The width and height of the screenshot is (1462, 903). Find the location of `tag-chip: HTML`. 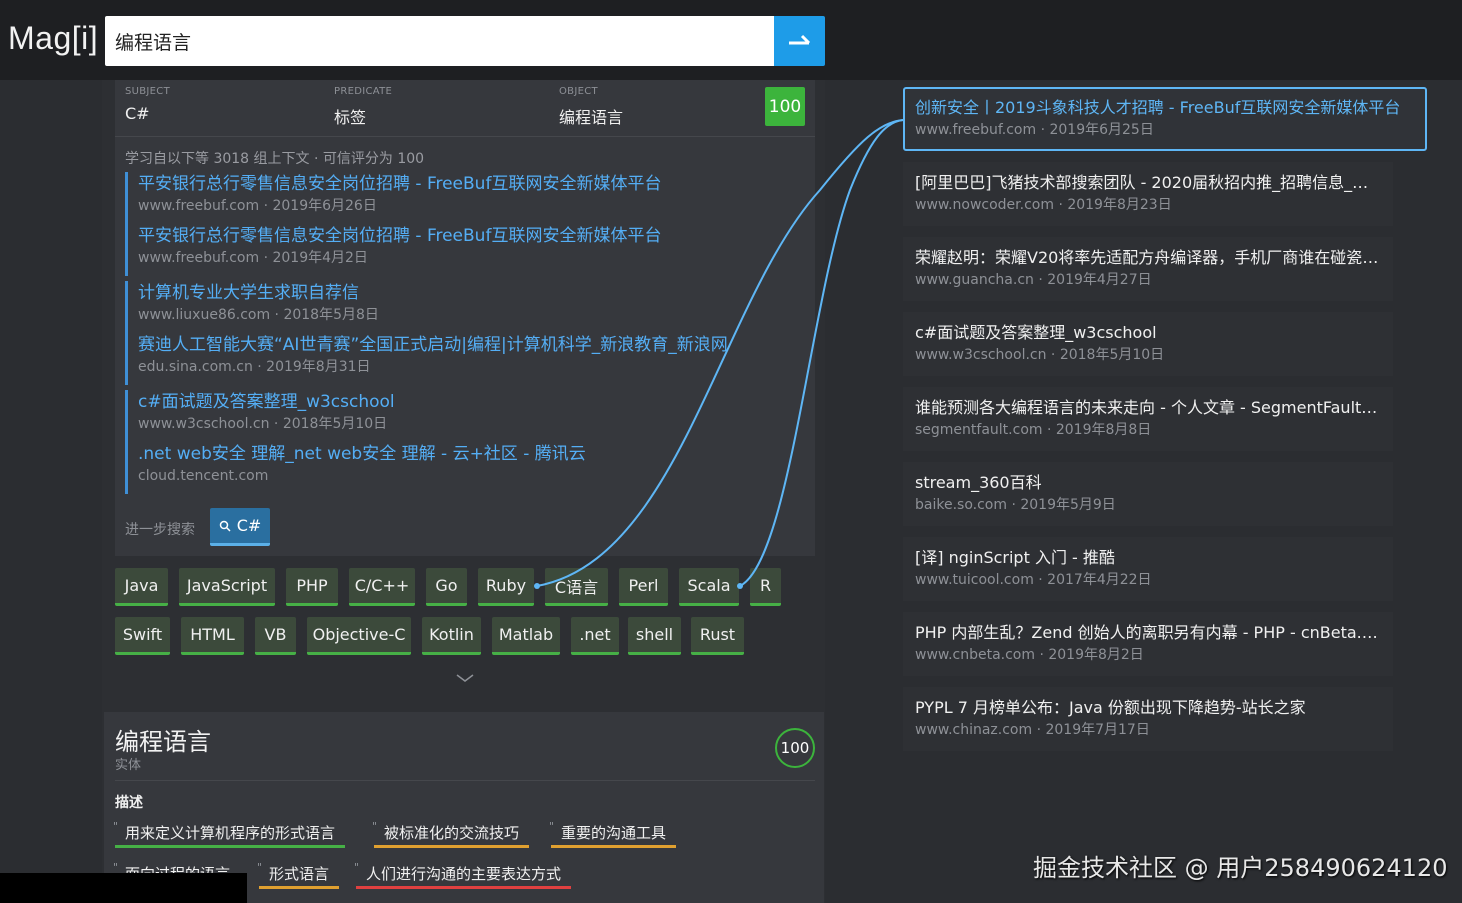

tag-chip: HTML is located at coordinates (212, 636).